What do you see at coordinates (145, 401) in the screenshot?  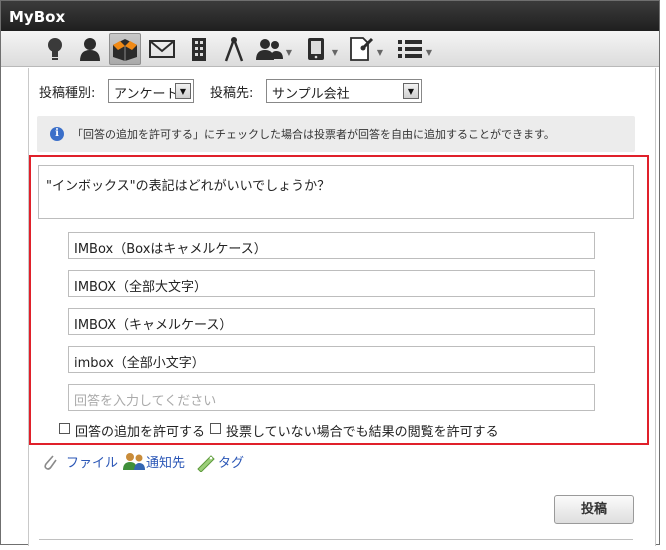 I see `answer-placeholder: 回答を入力してください` at bounding box center [145, 401].